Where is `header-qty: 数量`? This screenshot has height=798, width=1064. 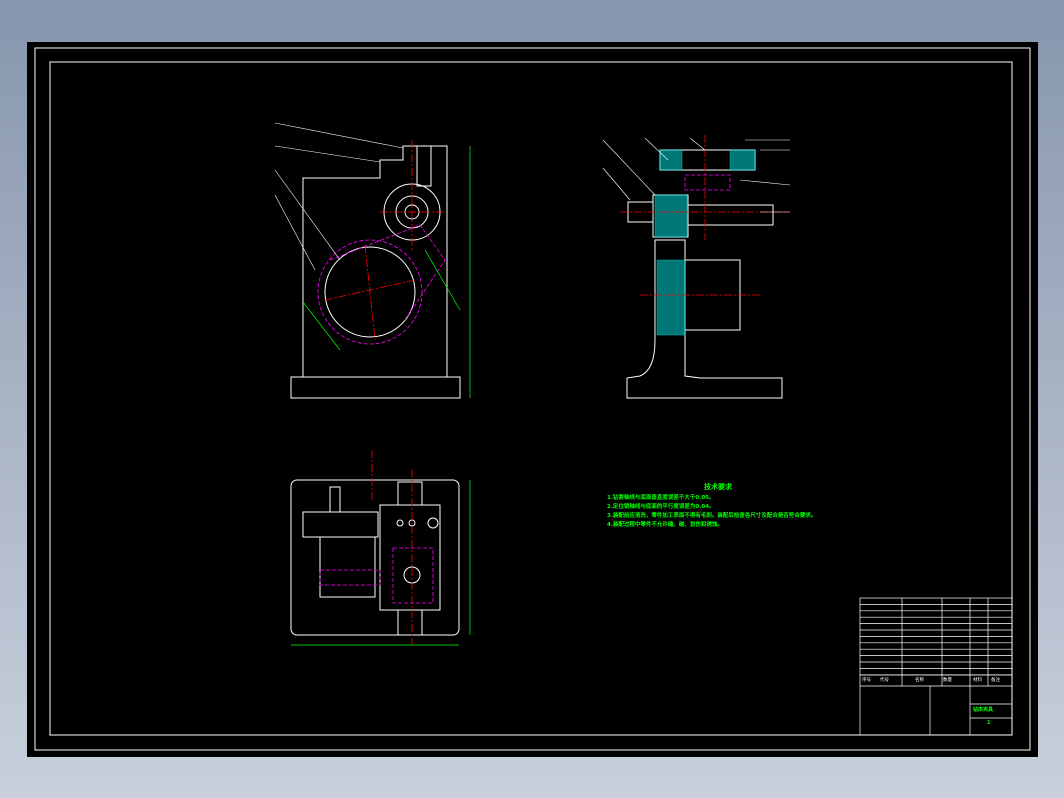 header-qty: 数量 is located at coordinates (947, 680).